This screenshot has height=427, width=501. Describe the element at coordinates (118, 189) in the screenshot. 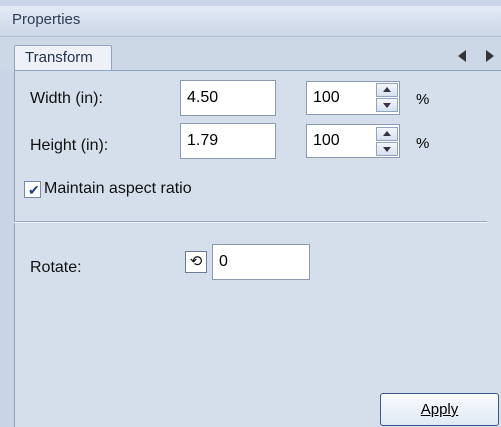

I see `maintain-aspect-label: Maintain aspect ratio` at that location.